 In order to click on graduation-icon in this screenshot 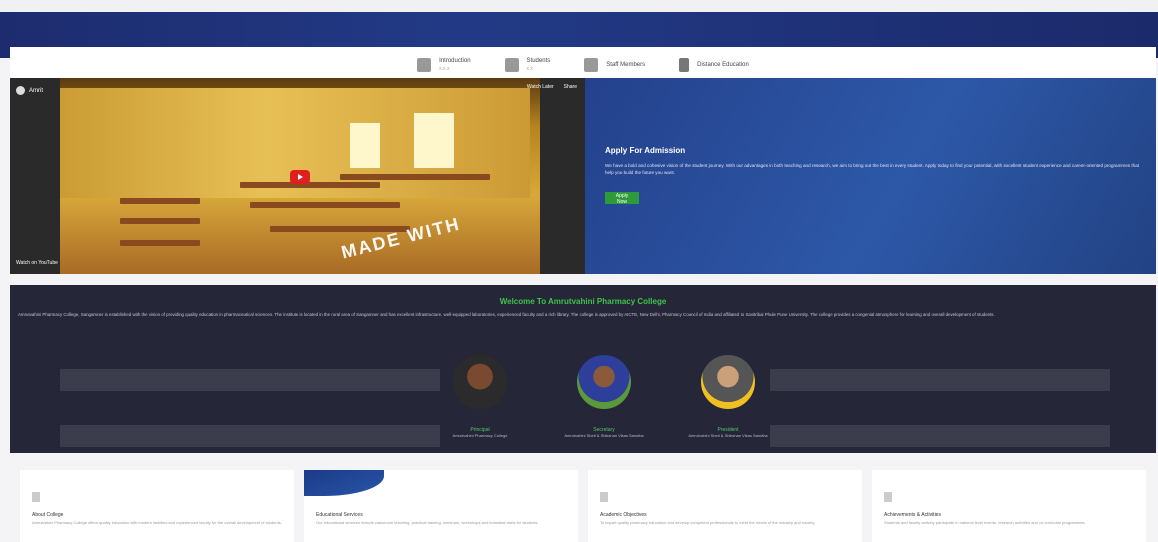, I will do `click(684, 65)`.